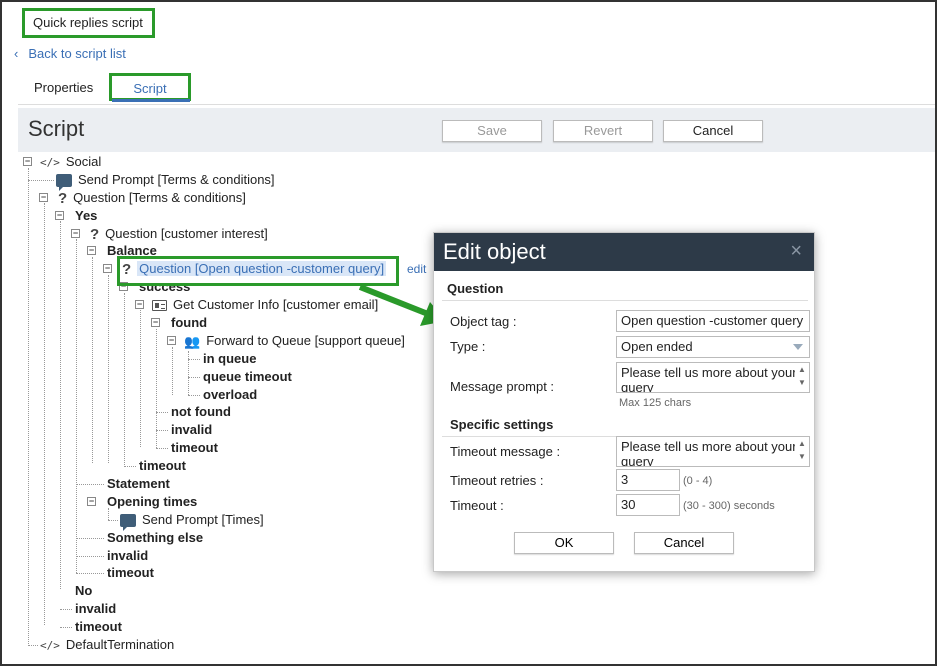 Image resolution: width=937 pixels, height=666 pixels. I want to click on timeout-retries-hint: (0 - 4), so click(698, 481).